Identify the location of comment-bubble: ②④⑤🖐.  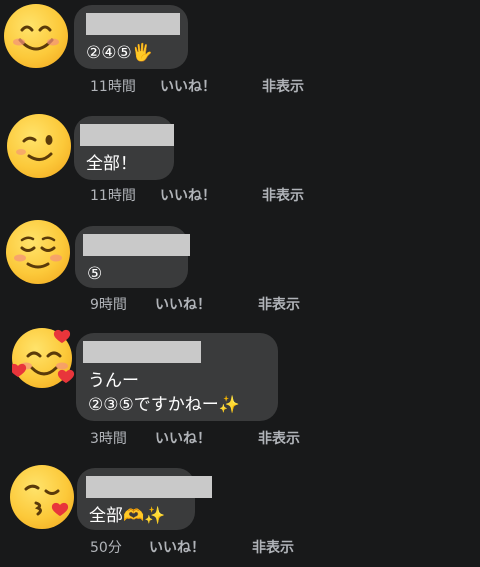
(131, 37).